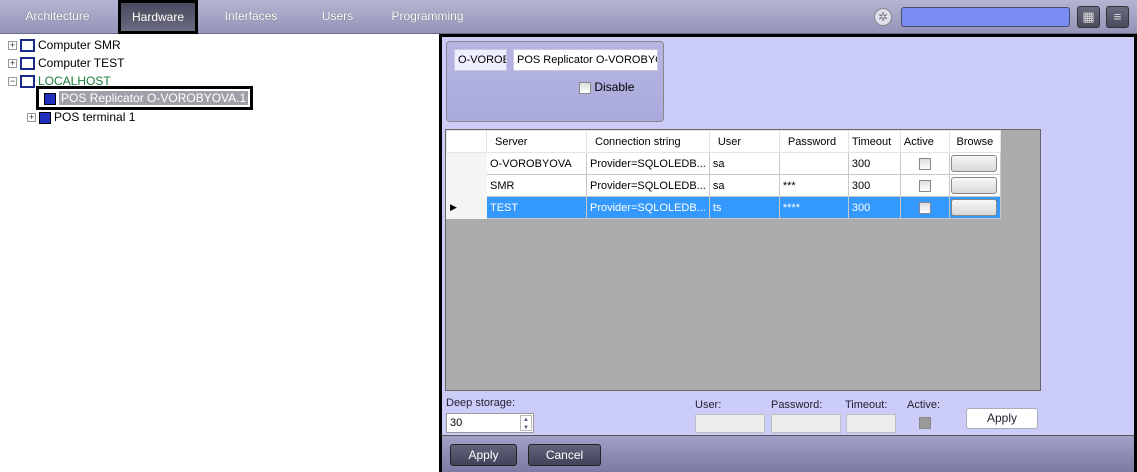 The width and height of the screenshot is (1137, 472). I want to click on cell-user: ts, so click(744, 207).